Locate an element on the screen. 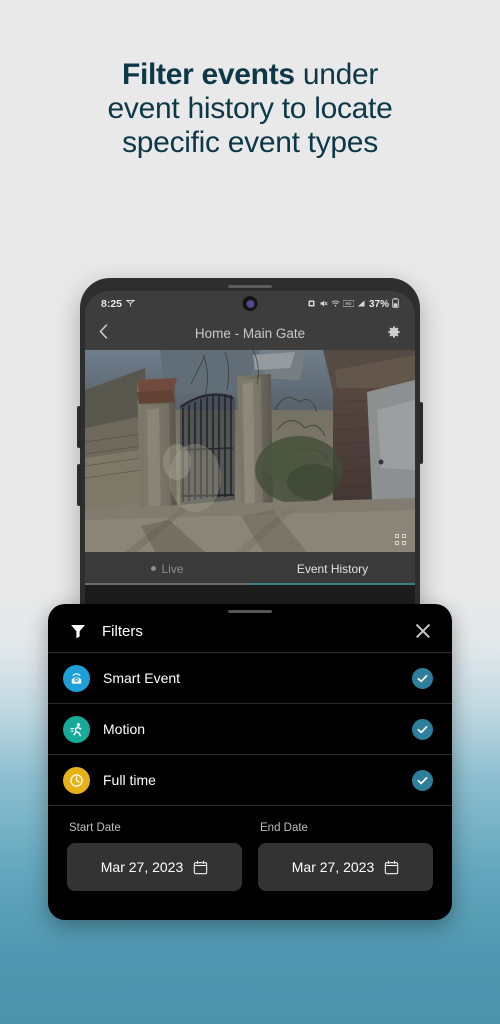  app-bar-title: Home - Main Gate is located at coordinates (250, 333).